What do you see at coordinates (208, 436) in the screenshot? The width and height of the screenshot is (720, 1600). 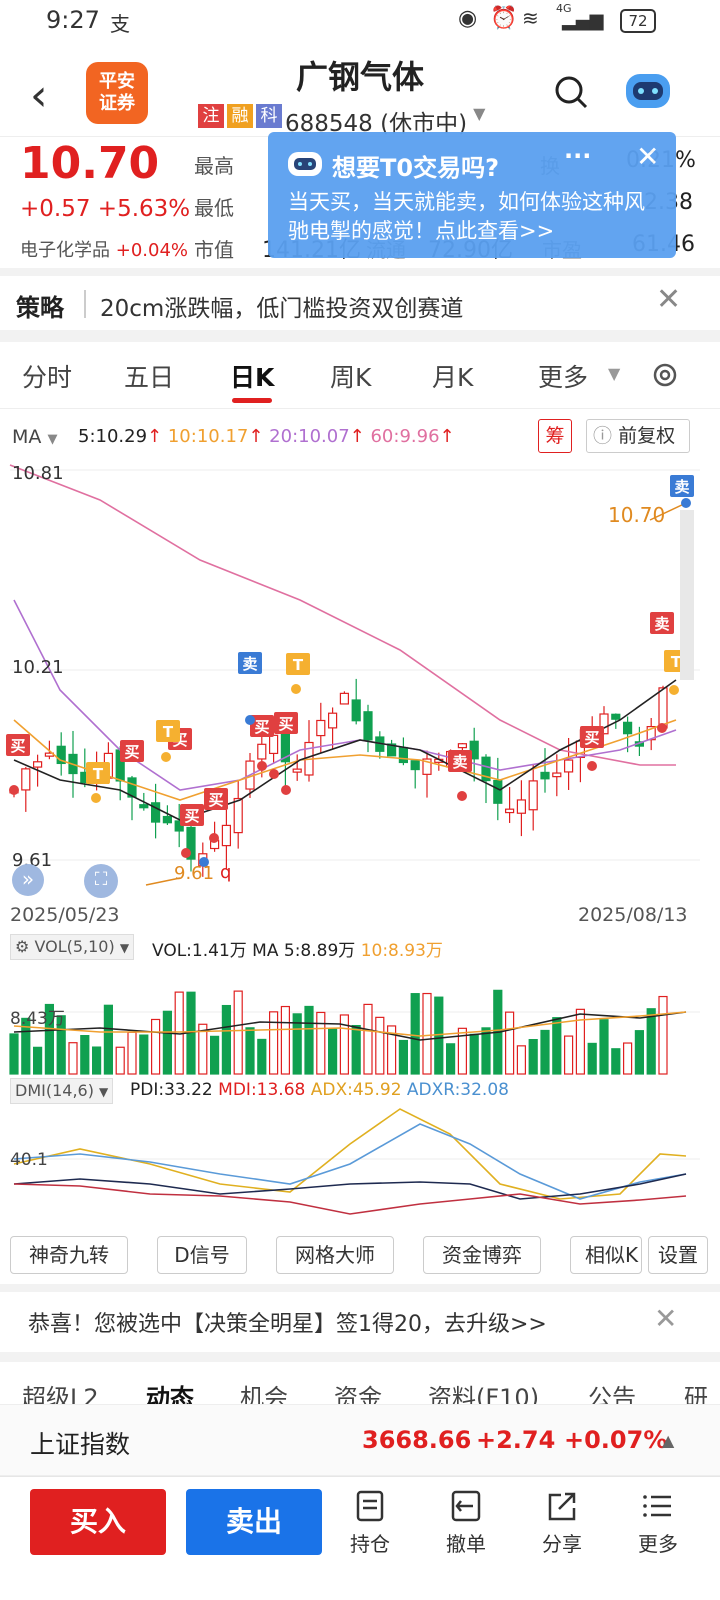 I see `ma10-value: 10:10.17` at bounding box center [208, 436].